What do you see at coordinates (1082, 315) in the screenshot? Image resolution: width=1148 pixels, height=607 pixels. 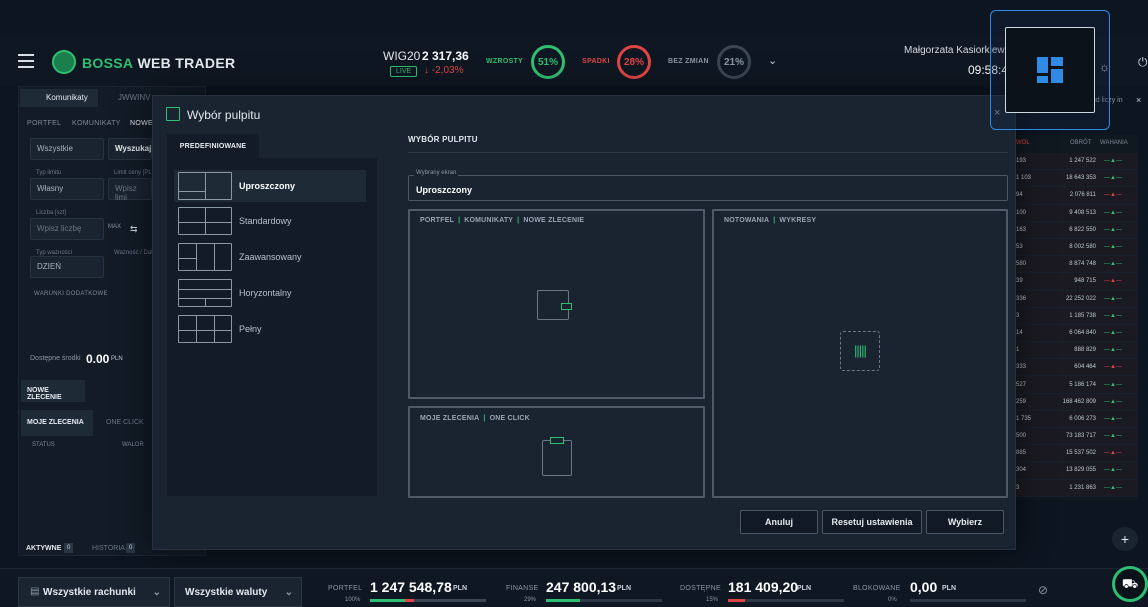 I see `row-turnover: 1 185 738` at bounding box center [1082, 315].